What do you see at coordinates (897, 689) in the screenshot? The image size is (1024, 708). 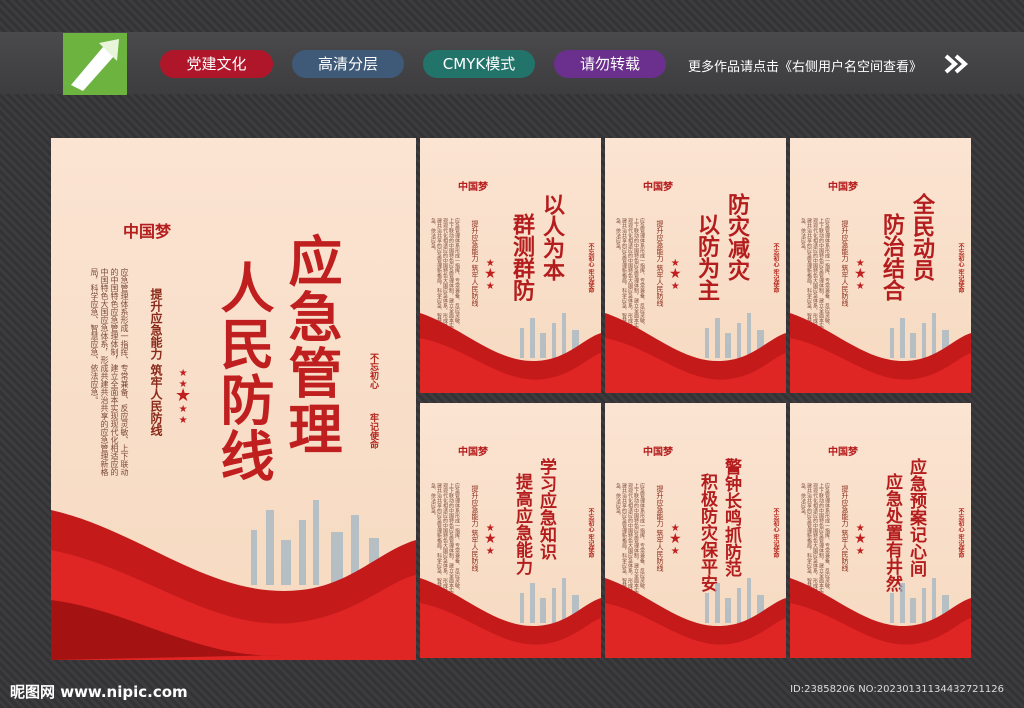 I see `image-id: ID:23858206 NO:20230131134432721126` at bounding box center [897, 689].